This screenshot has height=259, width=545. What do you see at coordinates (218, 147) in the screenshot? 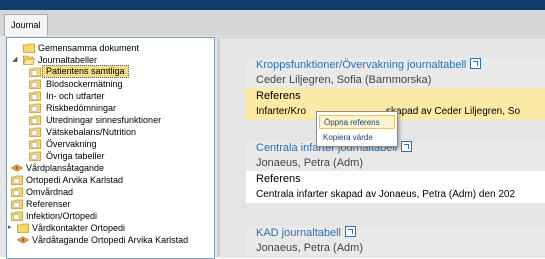
I see `pane-splitter` at bounding box center [218, 147].